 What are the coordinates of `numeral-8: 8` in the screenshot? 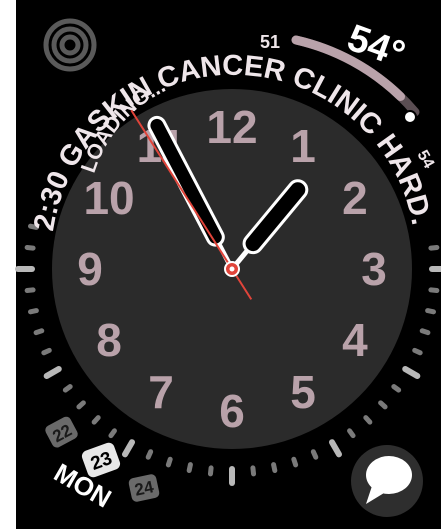 It's located at (109, 340).